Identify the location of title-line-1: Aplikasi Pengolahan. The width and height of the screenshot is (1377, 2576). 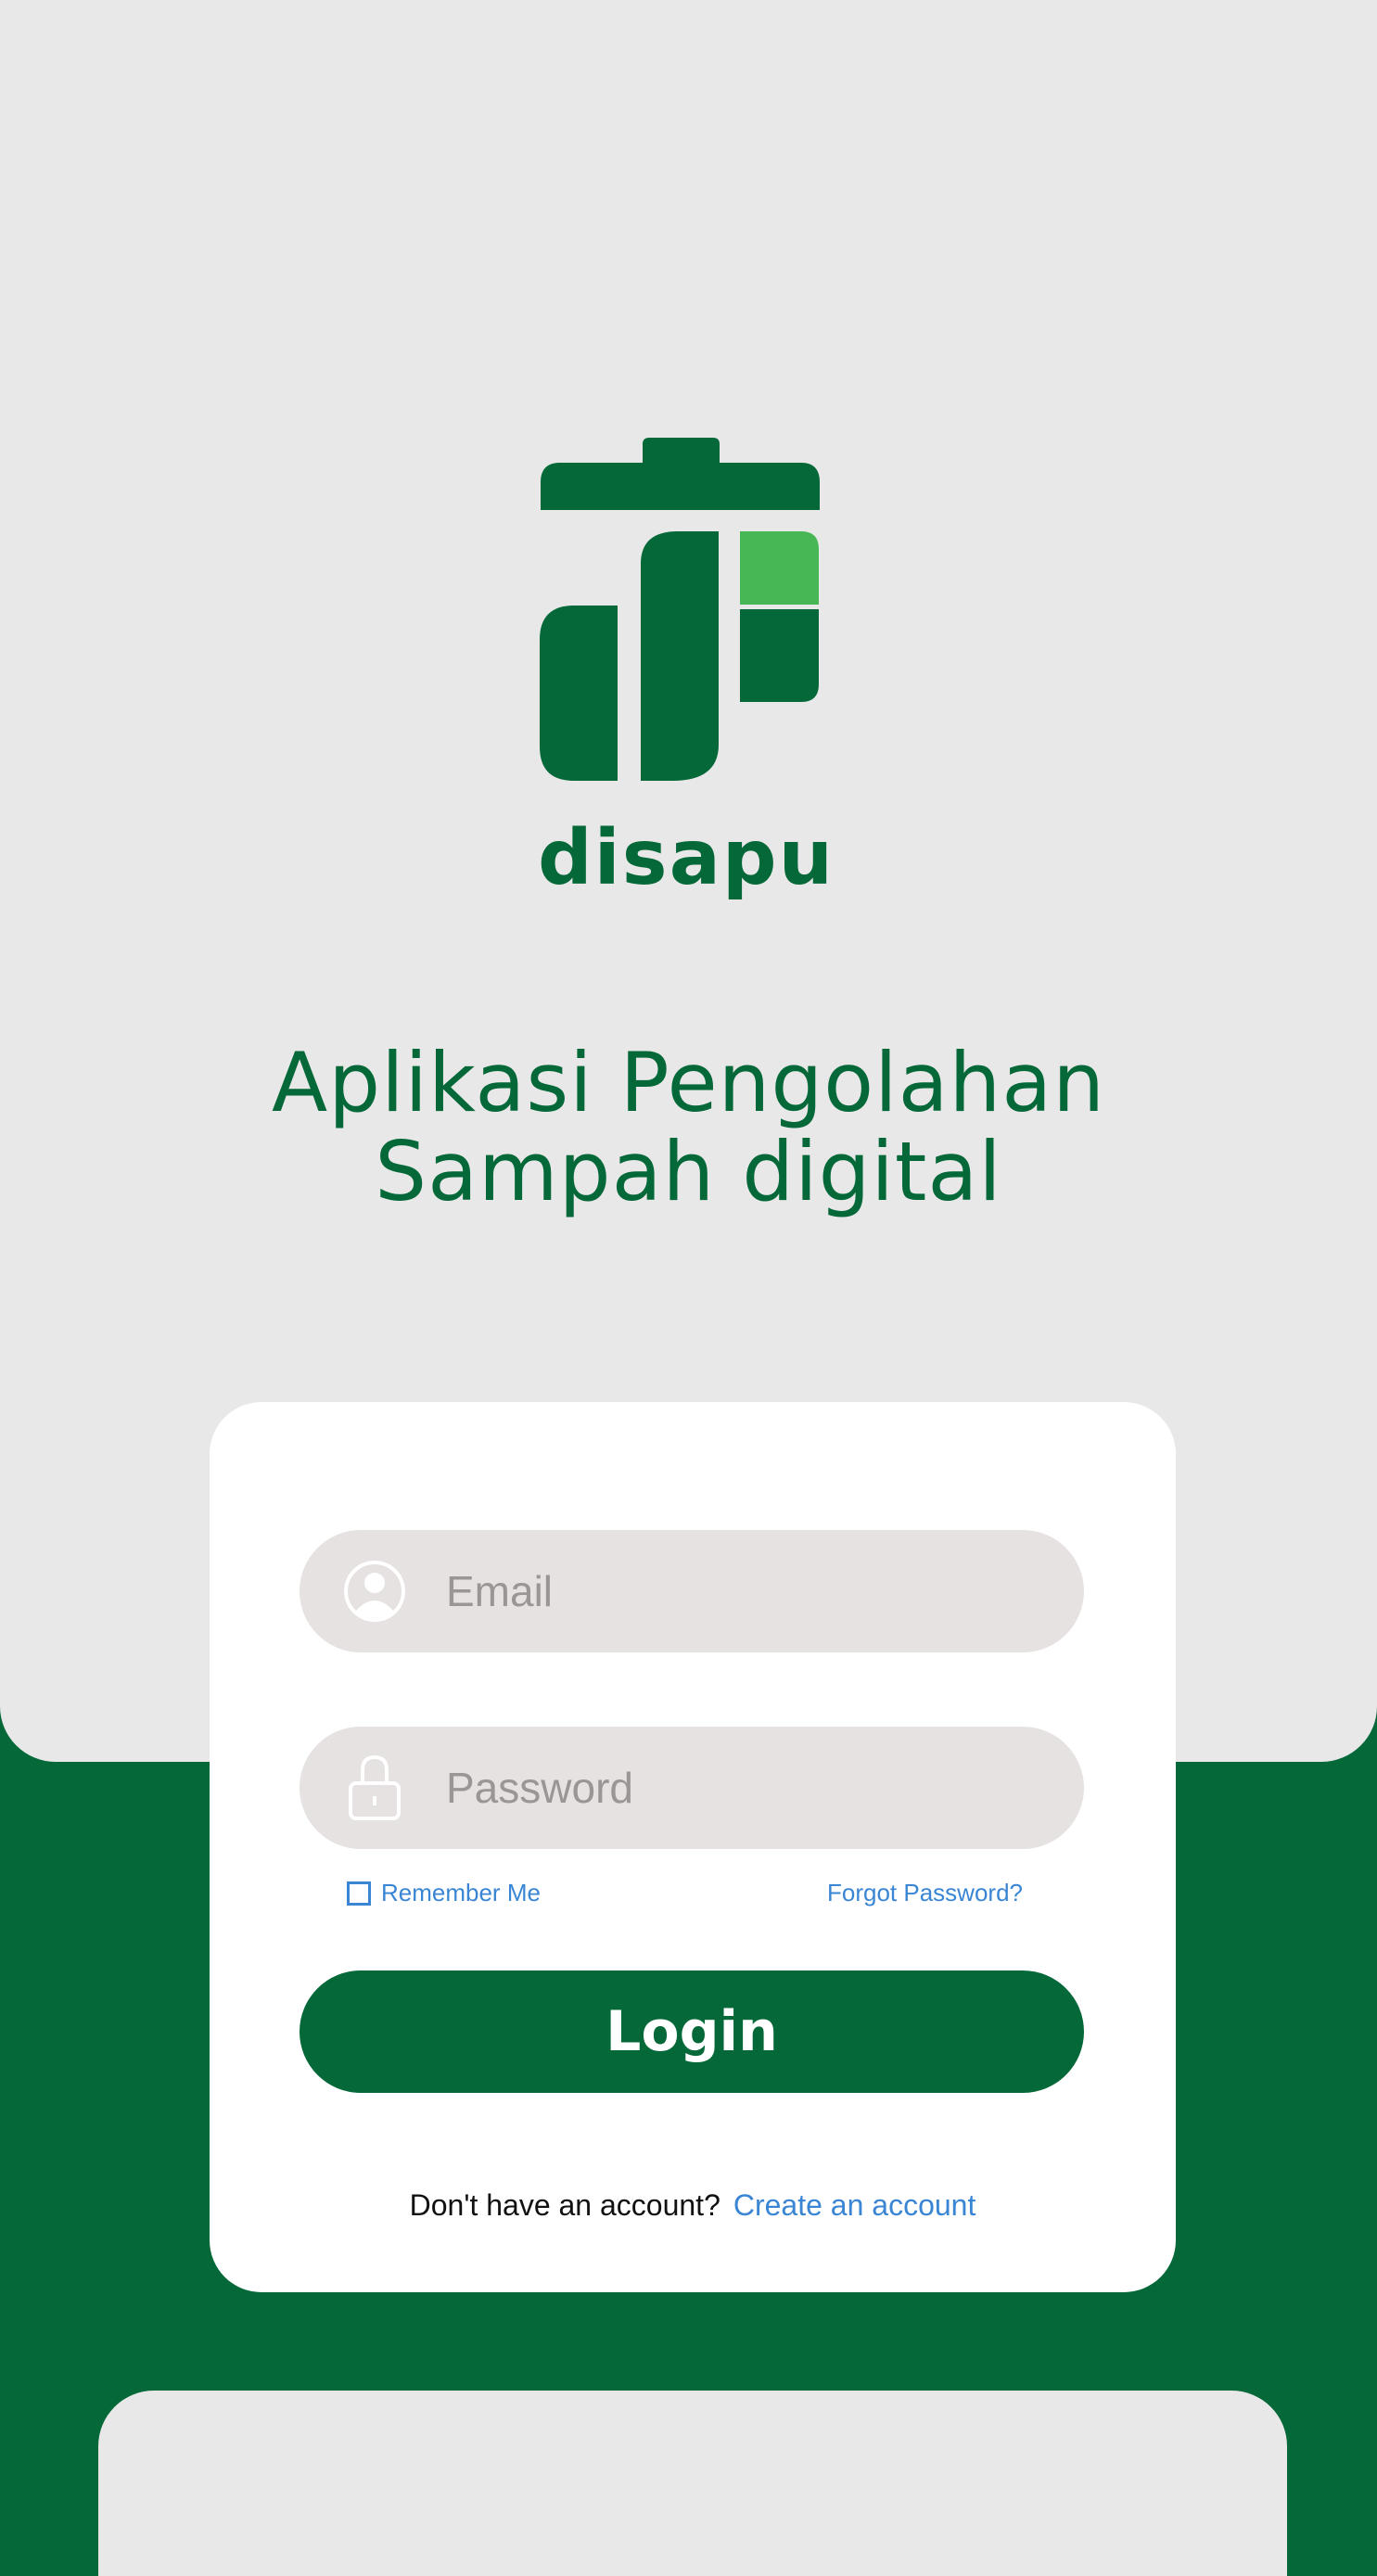
(688, 1082).